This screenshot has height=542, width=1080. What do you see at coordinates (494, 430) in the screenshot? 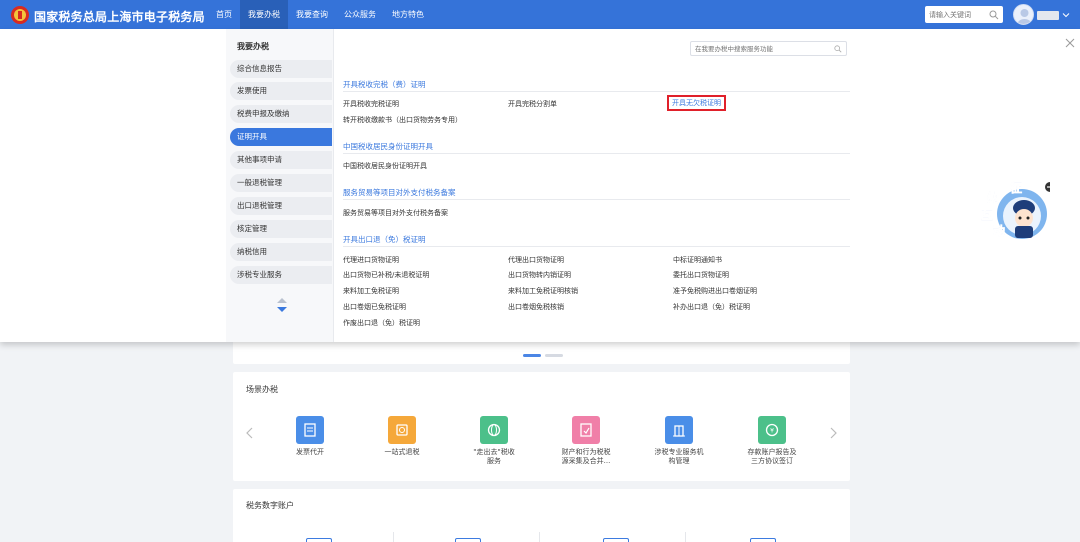
I see `globe-tax-icon` at bounding box center [494, 430].